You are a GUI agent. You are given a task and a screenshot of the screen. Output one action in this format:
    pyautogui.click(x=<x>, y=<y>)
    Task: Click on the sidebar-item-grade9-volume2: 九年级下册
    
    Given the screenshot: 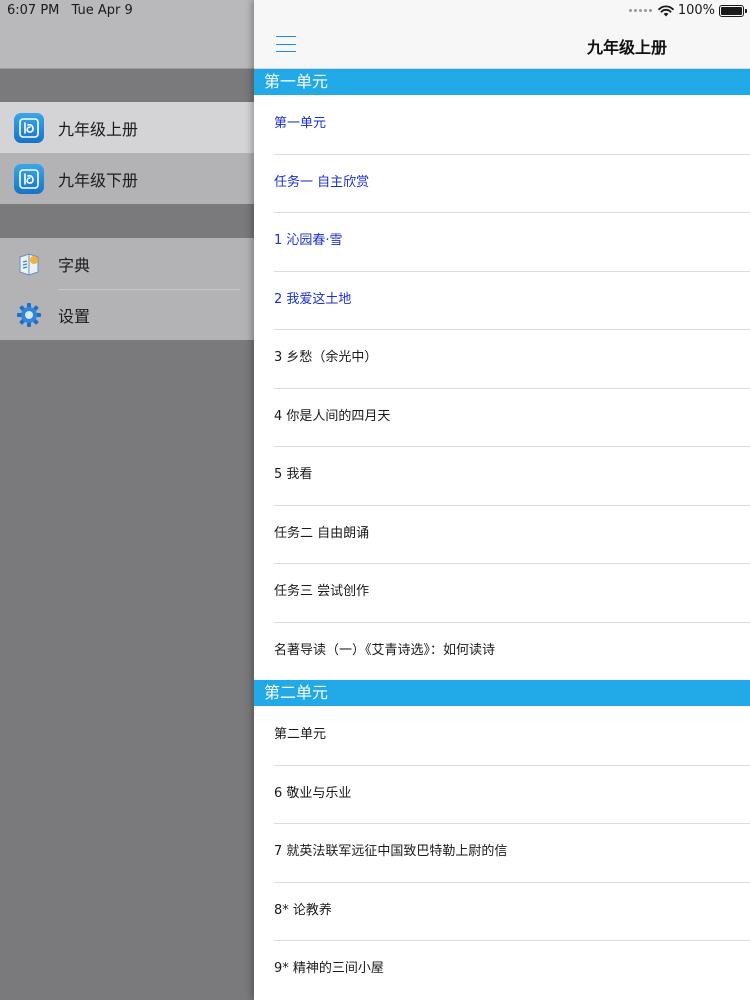 What is the action you would take?
    pyautogui.click(x=127, y=178)
    